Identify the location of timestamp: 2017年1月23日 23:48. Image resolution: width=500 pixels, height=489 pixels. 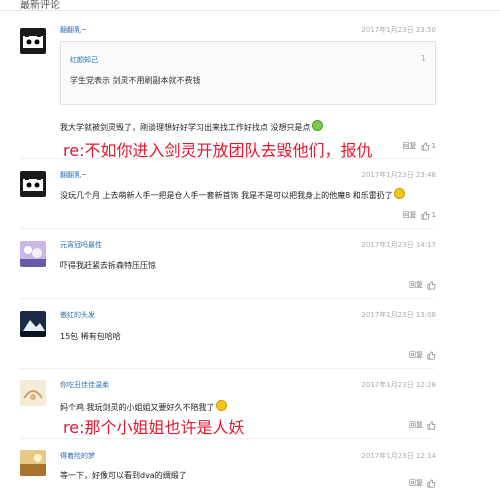
(398, 175).